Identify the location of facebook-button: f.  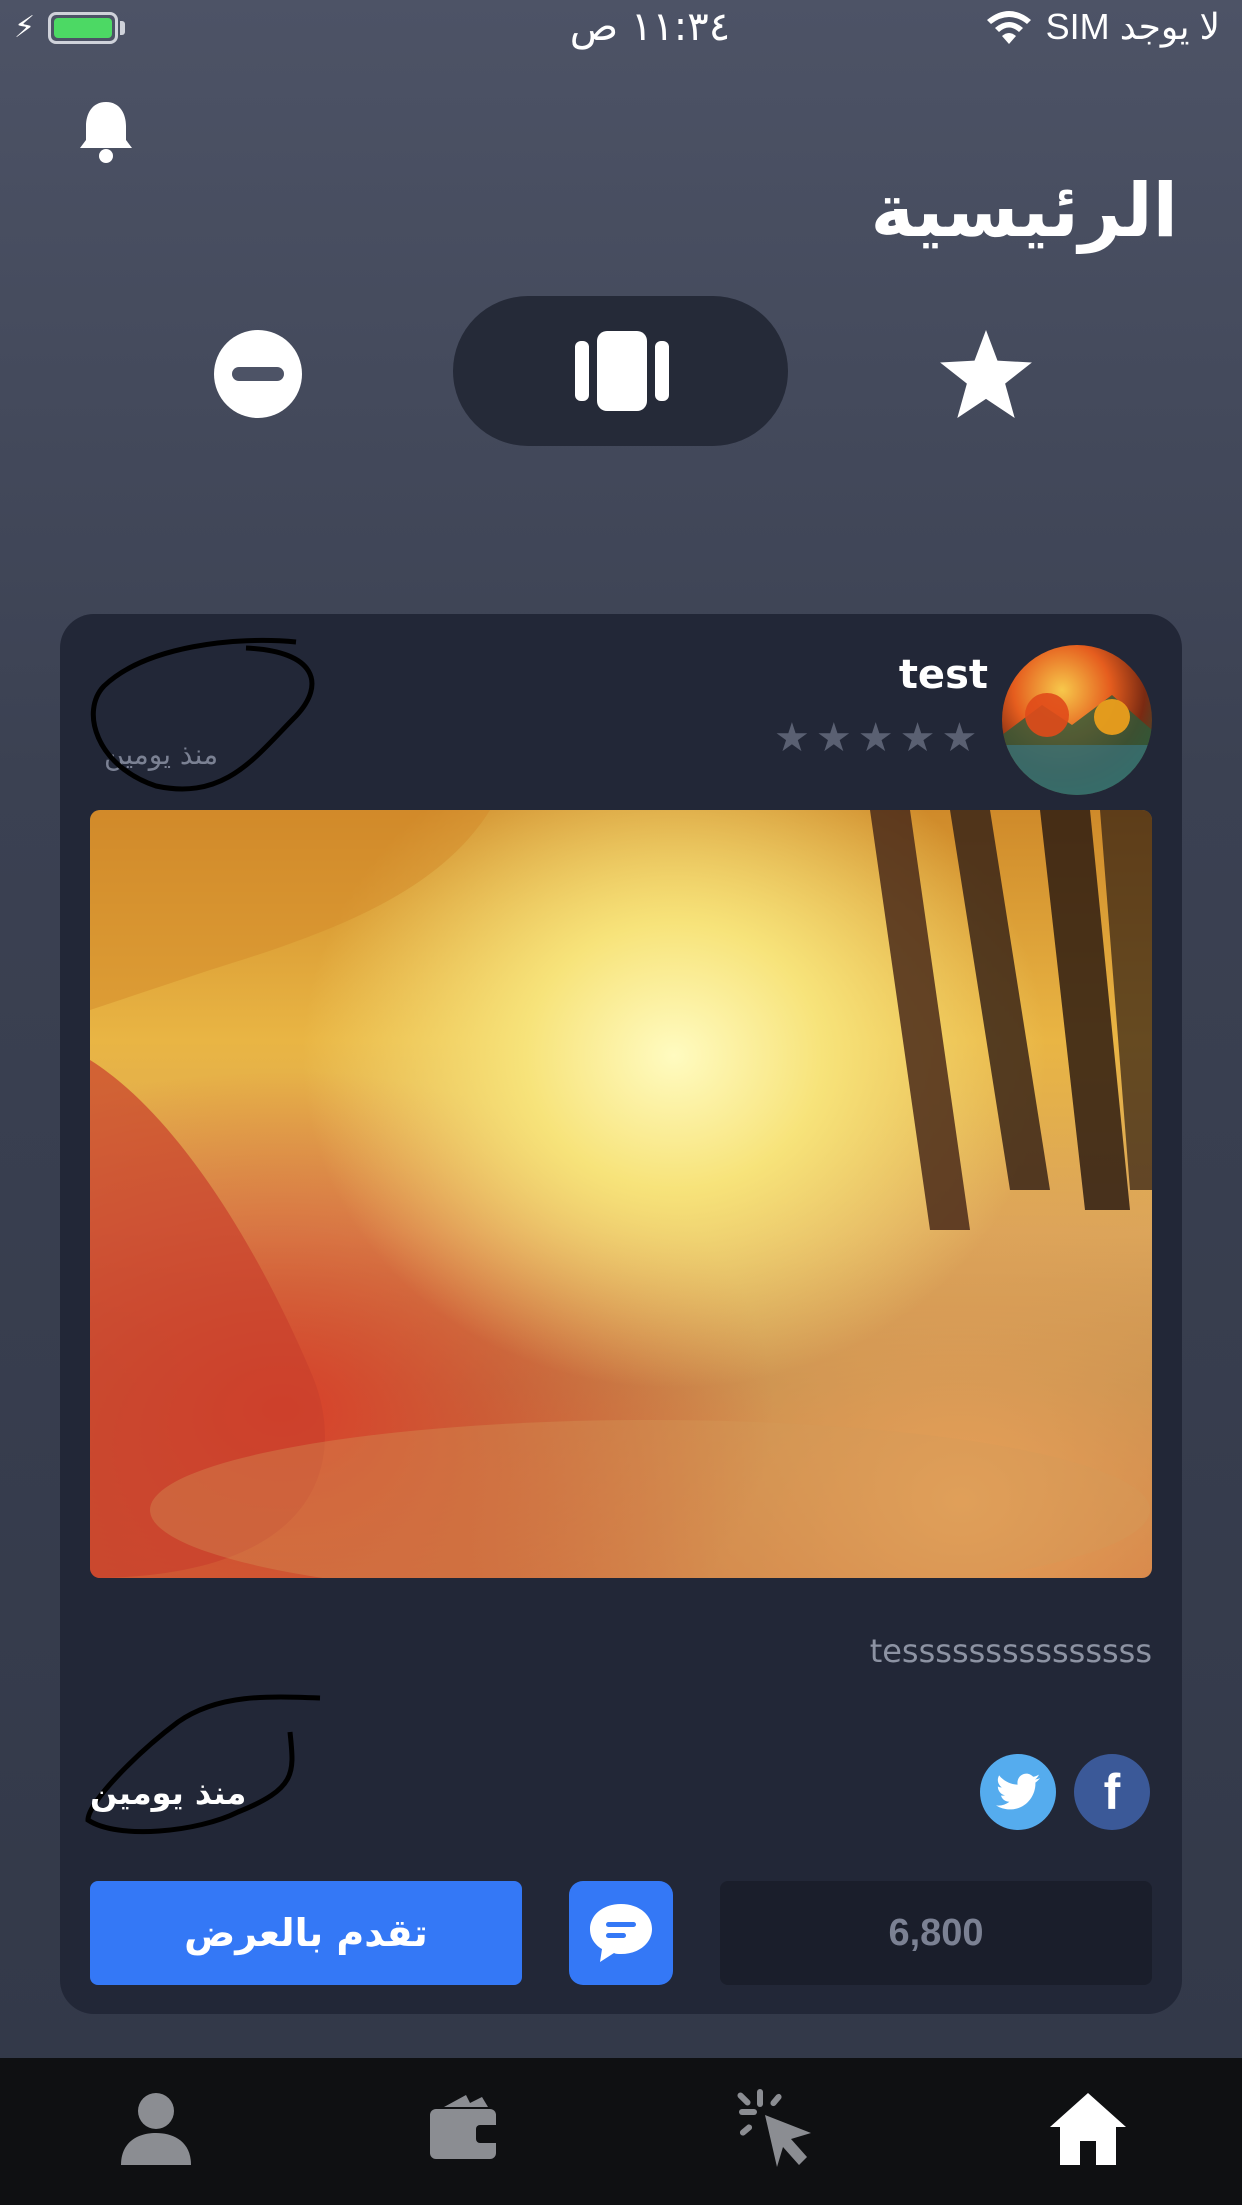
(1112, 1792).